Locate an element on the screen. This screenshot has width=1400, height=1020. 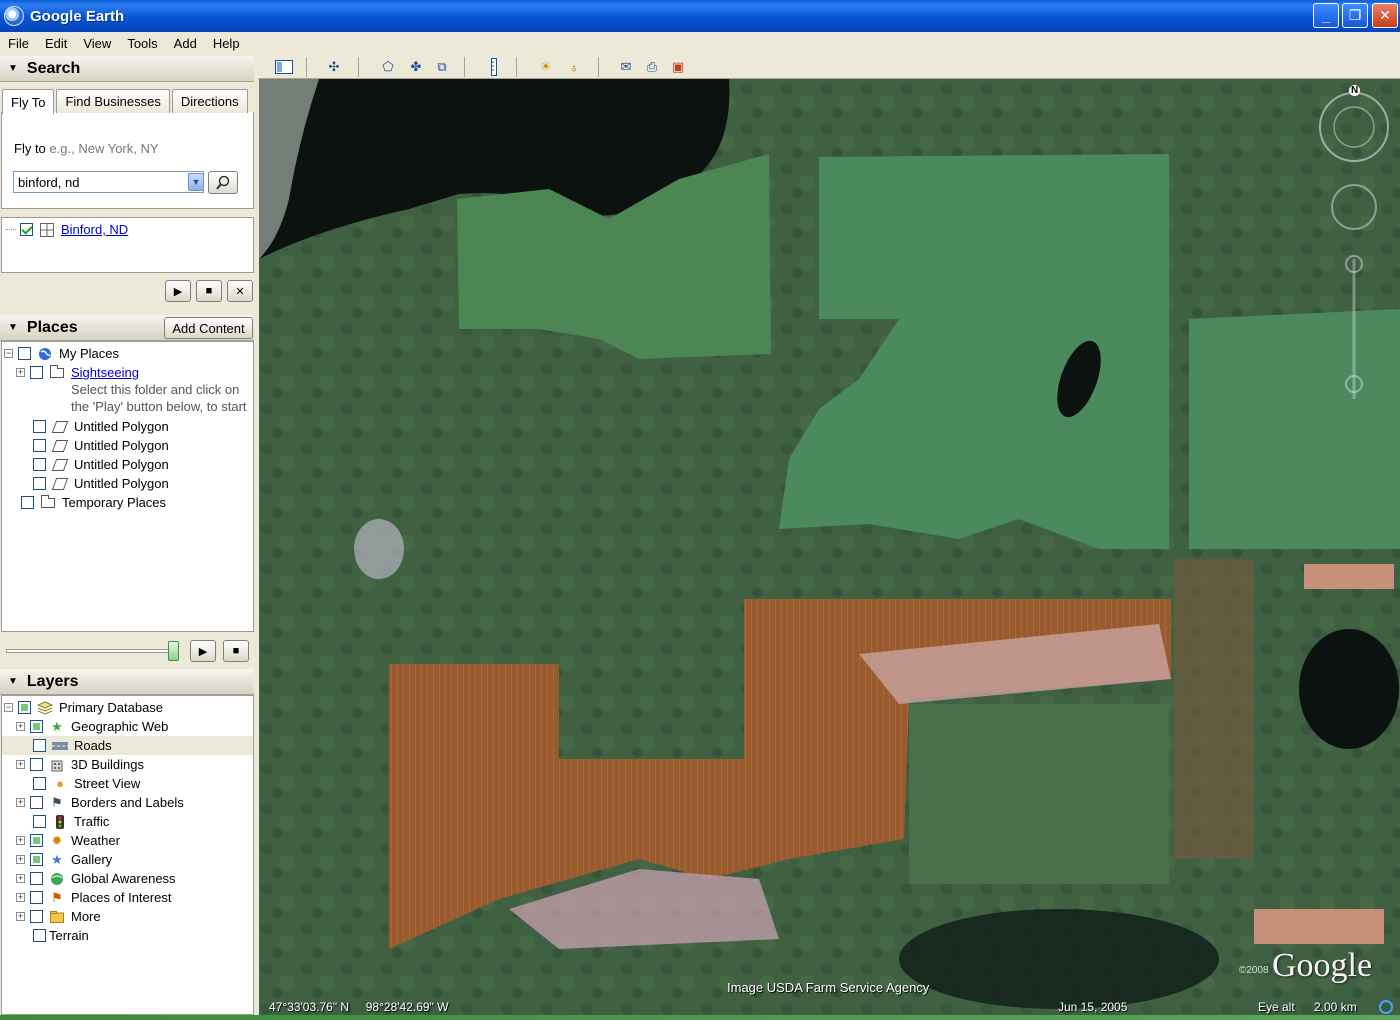
google-earth-app-icon is located at coordinates (14, 16).